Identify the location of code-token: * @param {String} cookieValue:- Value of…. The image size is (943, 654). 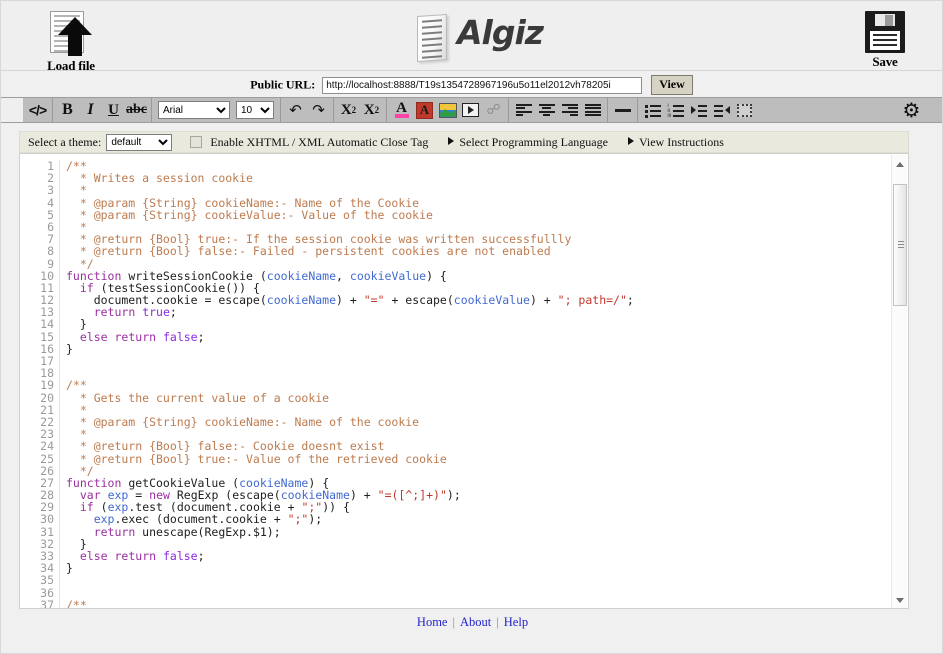
(249, 214).